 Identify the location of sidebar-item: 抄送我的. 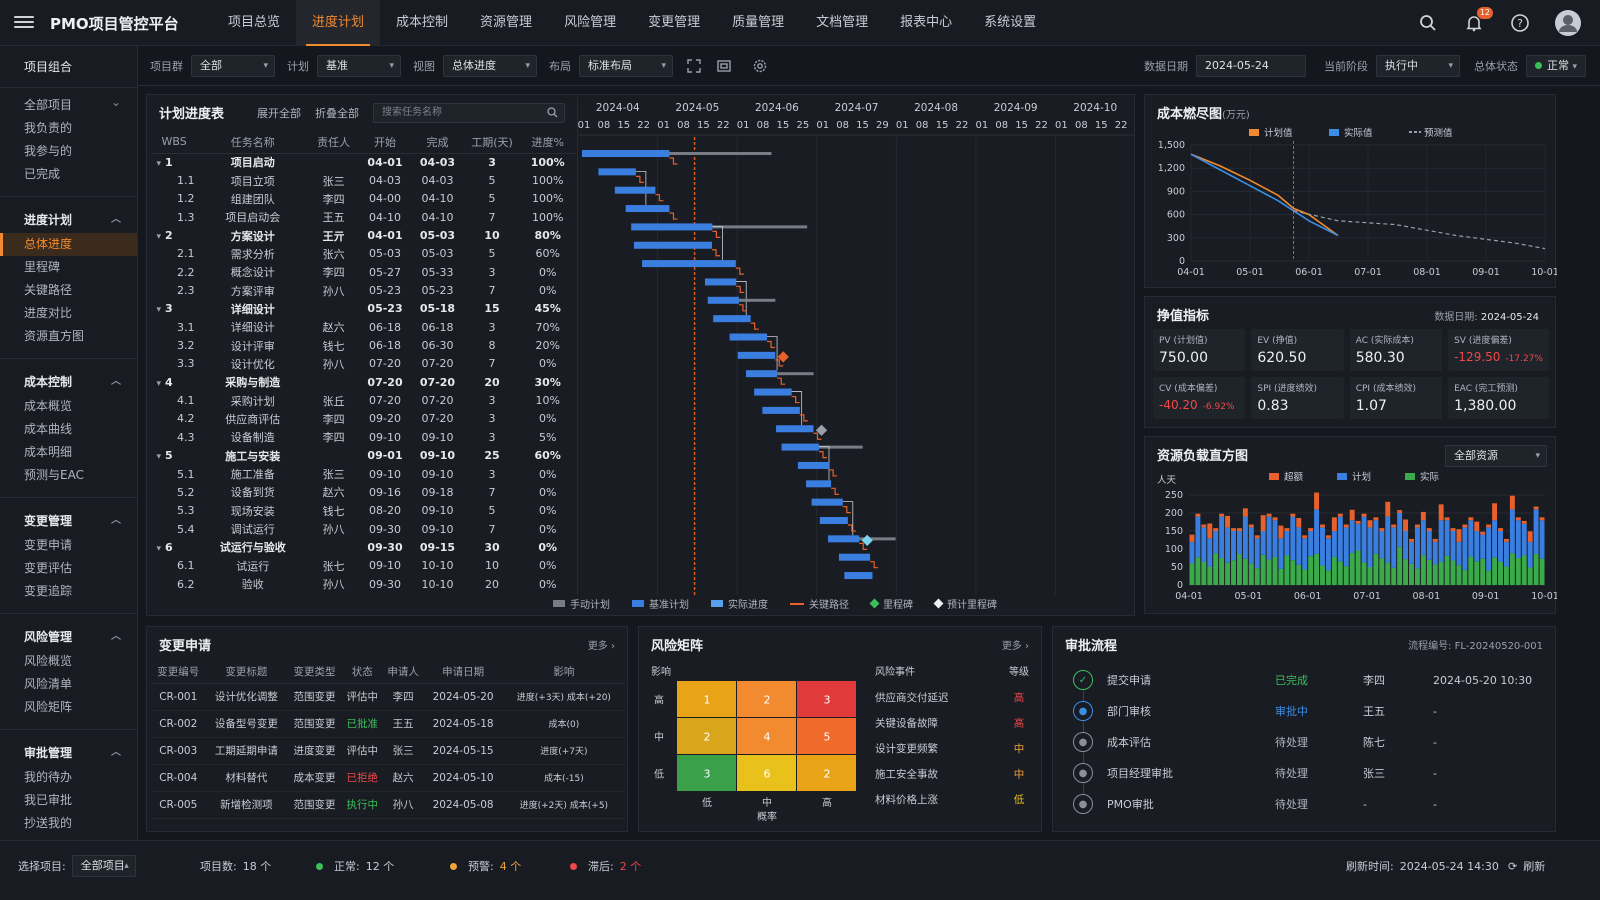
(68, 823).